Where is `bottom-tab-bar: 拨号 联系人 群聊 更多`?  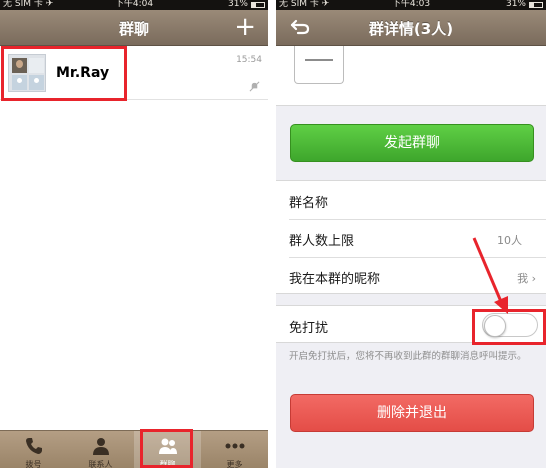 bottom-tab-bar: 拨号 联系人 群聊 更多 is located at coordinates (134, 449).